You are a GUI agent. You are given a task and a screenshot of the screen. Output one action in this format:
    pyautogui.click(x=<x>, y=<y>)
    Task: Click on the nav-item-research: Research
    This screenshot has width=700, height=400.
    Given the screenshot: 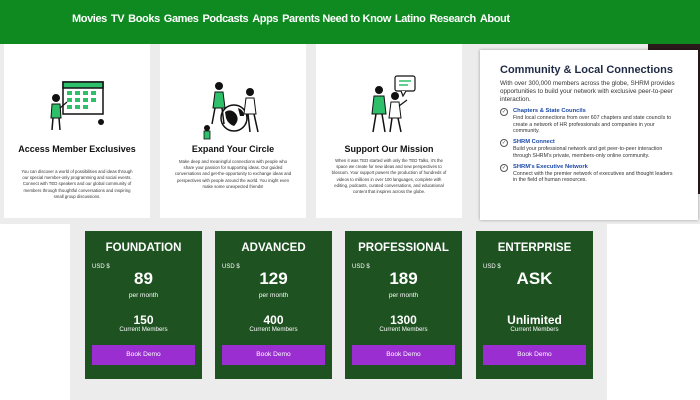 What is the action you would take?
    pyautogui.click(x=452, y=19)
    